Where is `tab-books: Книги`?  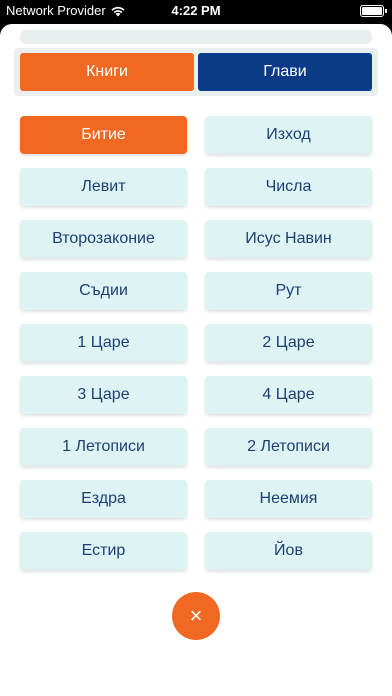
tab-books: Книги is located at coordinates (107, 72).